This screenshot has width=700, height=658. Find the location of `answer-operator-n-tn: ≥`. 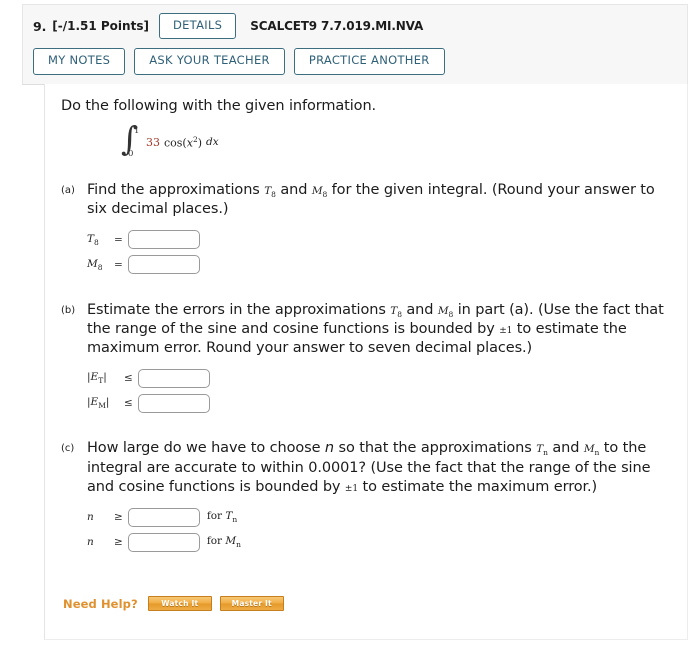

answer-operator-n-tn: ≥ is located at coordinates (118, 517).